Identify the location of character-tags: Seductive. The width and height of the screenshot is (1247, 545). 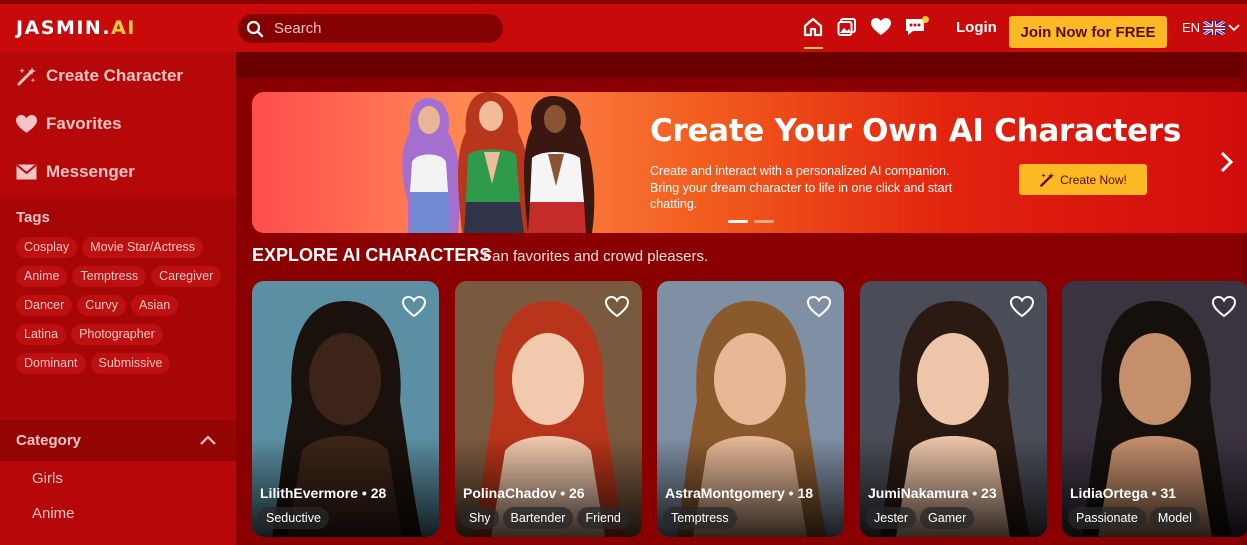
(293, 518).